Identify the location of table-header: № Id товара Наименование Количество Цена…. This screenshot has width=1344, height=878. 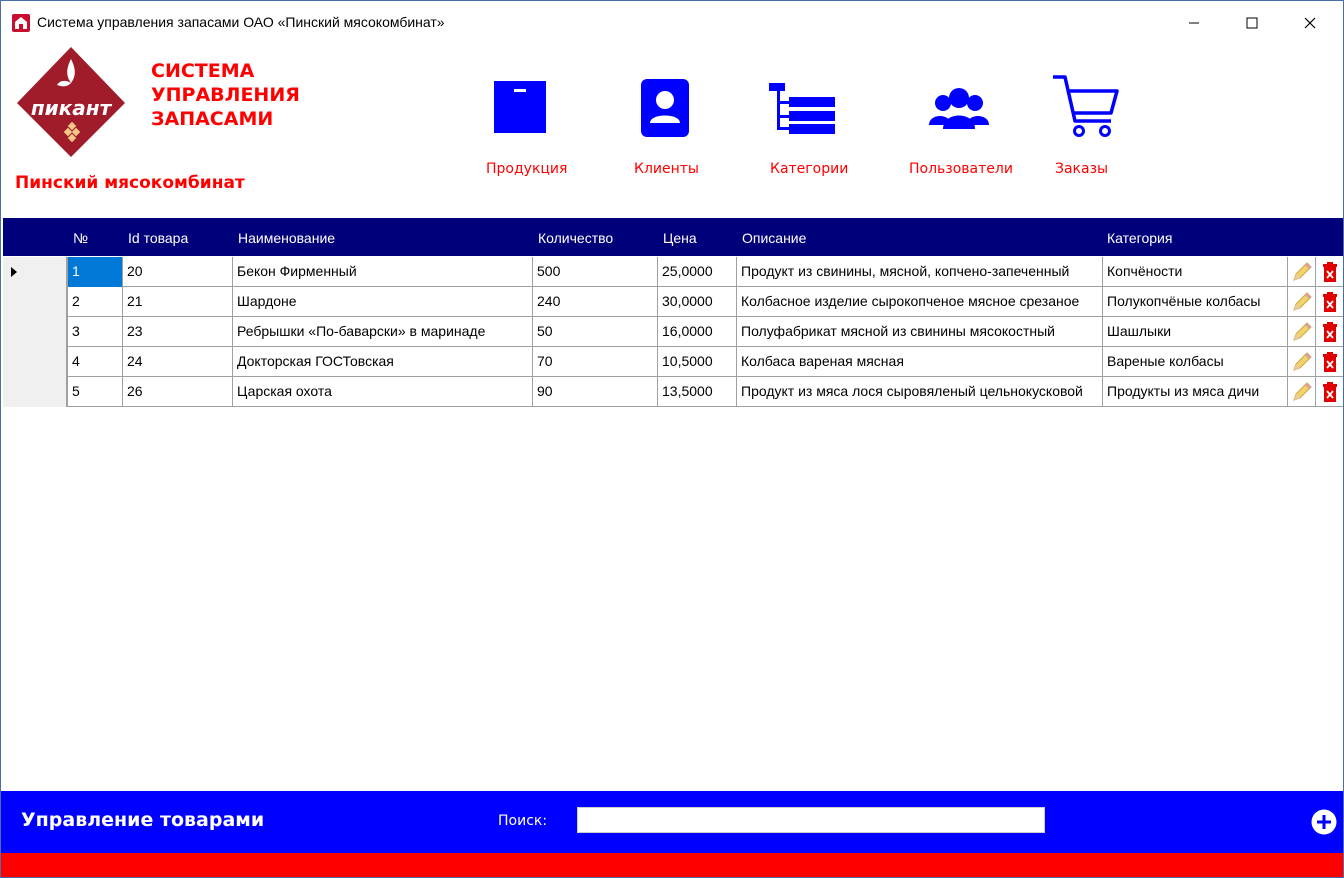
(673, 237).